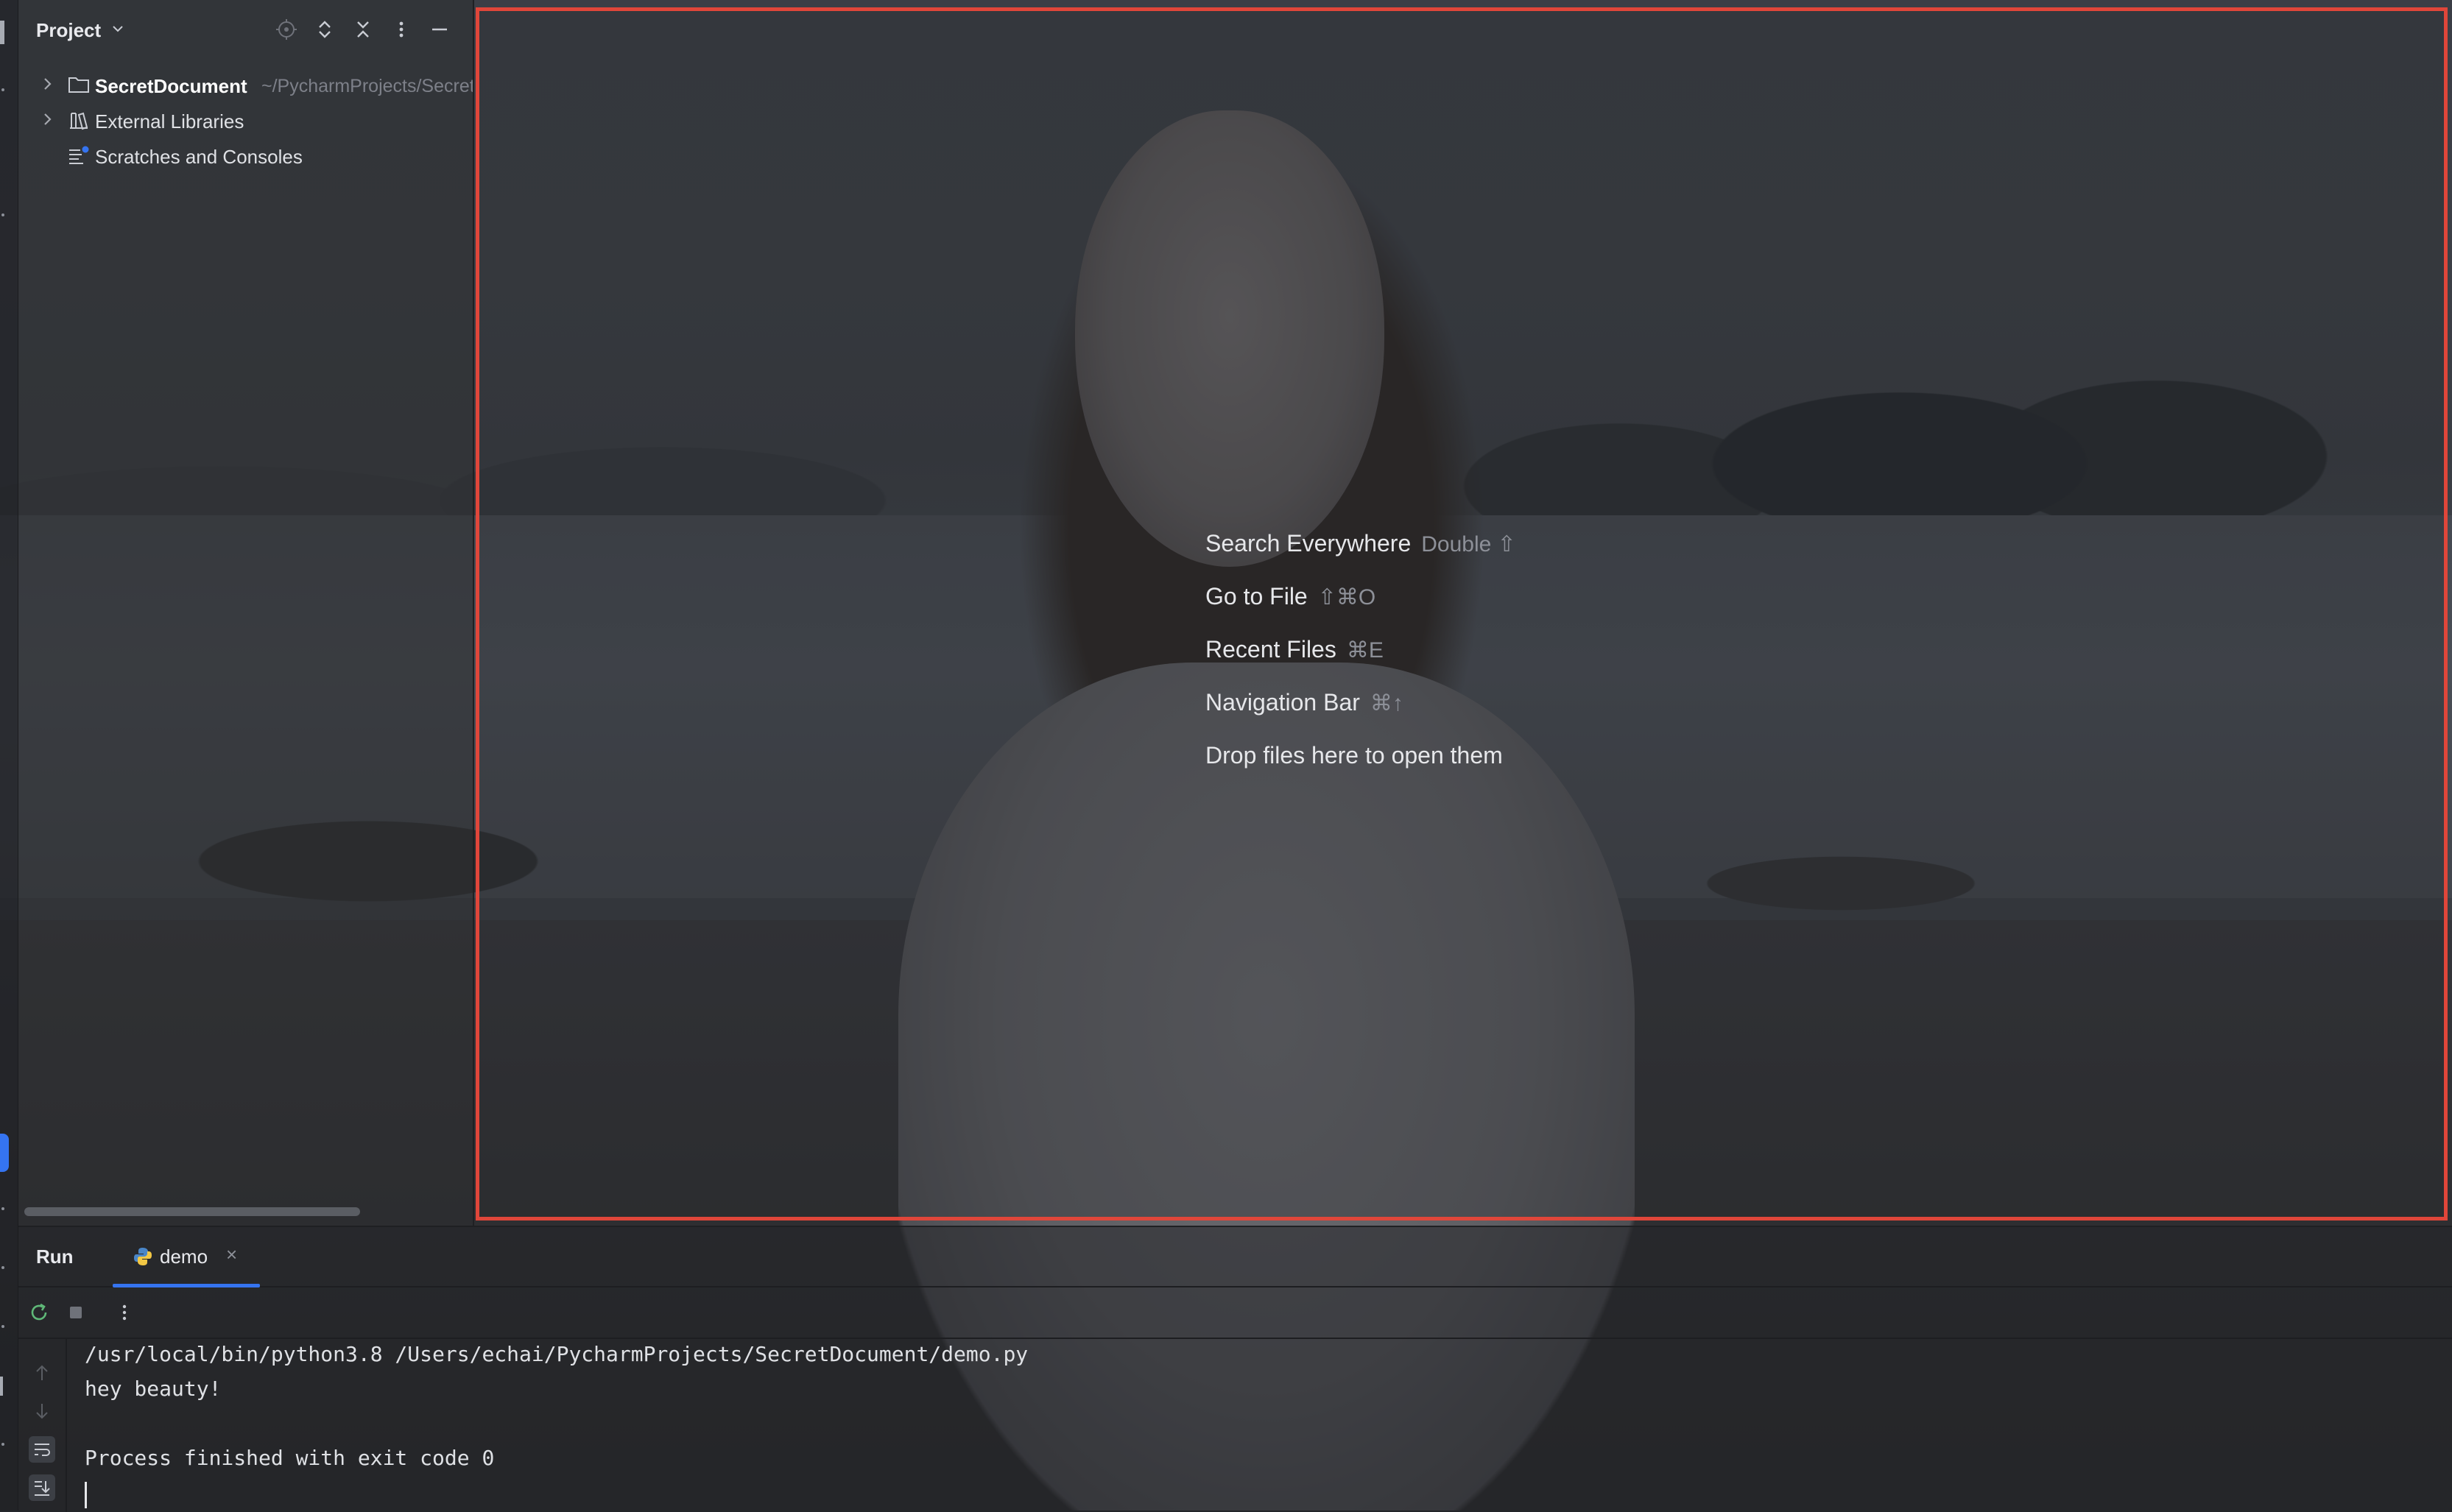 This screenshot has height=1512, width=2452. What do you see at coordinates (1282, 702) in the screenshot?
I see `hint-label: Navigation Bar` at bounding box center [1282, 702].